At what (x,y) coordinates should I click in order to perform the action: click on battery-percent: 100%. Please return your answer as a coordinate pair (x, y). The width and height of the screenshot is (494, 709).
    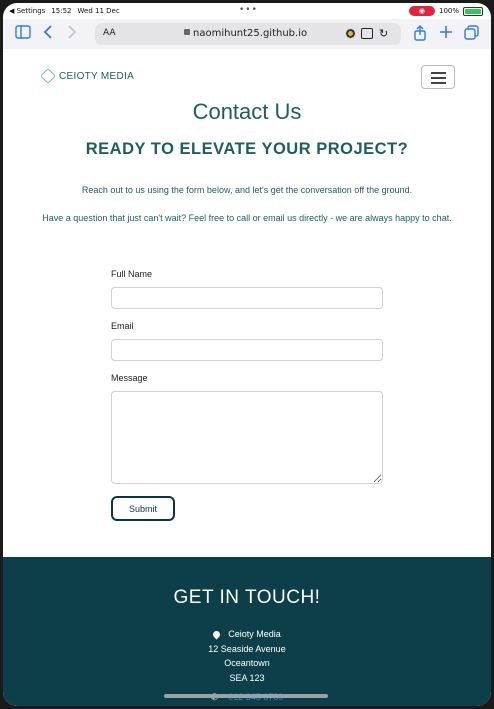
    Looking at the image, I should click on (448, 11).